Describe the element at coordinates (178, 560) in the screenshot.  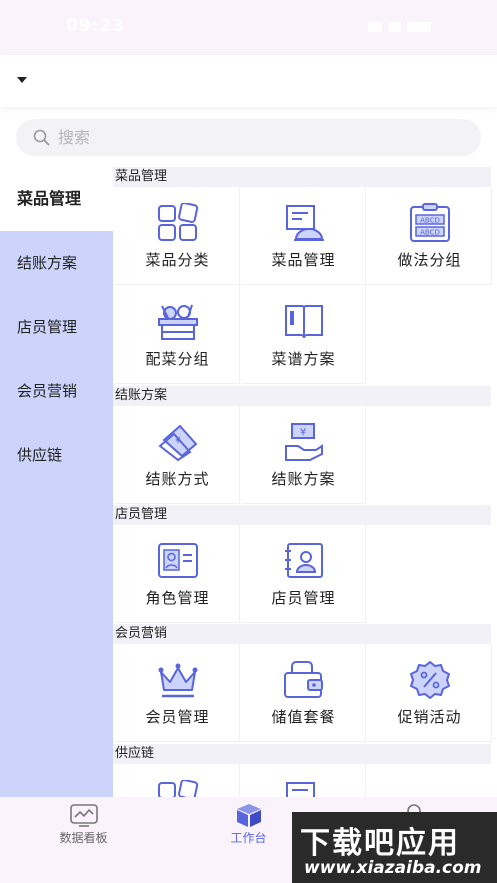
I see `id-card-icon` at that location.